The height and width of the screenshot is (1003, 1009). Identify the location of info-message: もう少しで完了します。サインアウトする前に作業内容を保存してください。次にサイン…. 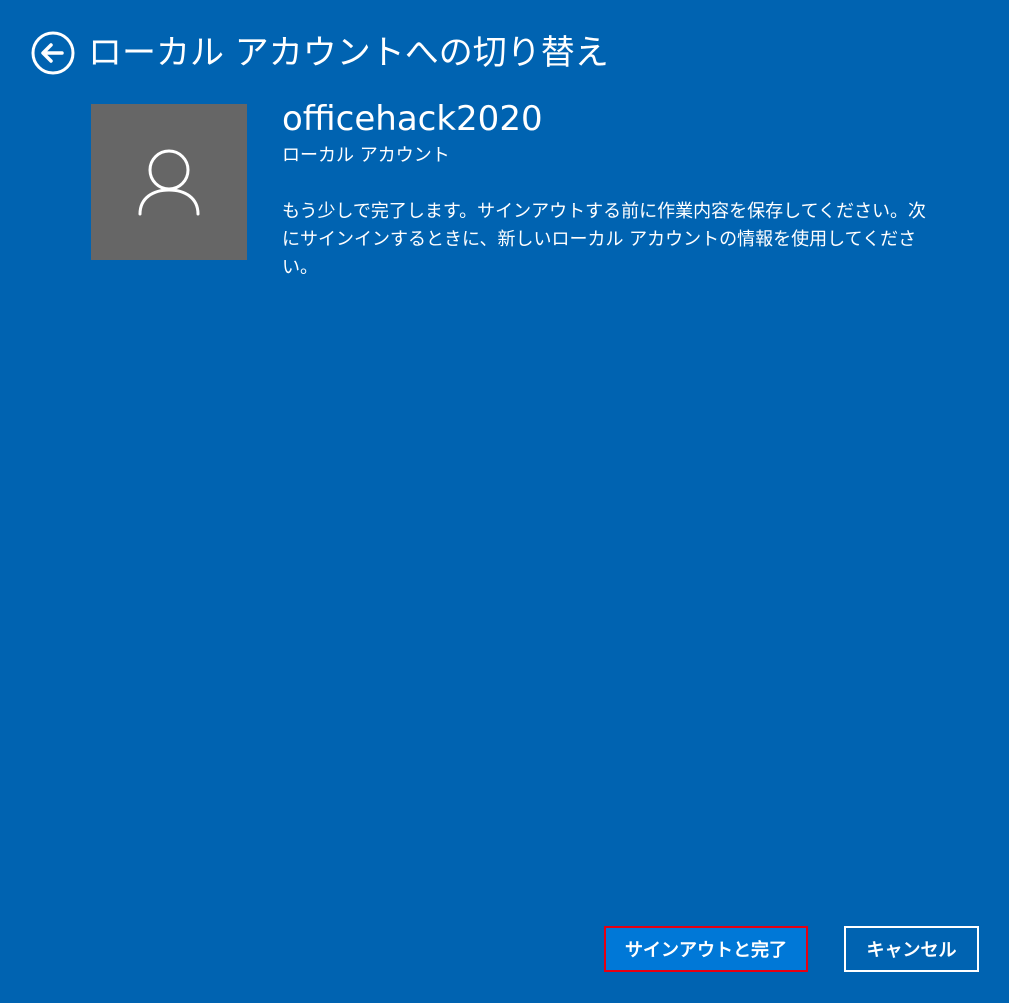
(604, 239).